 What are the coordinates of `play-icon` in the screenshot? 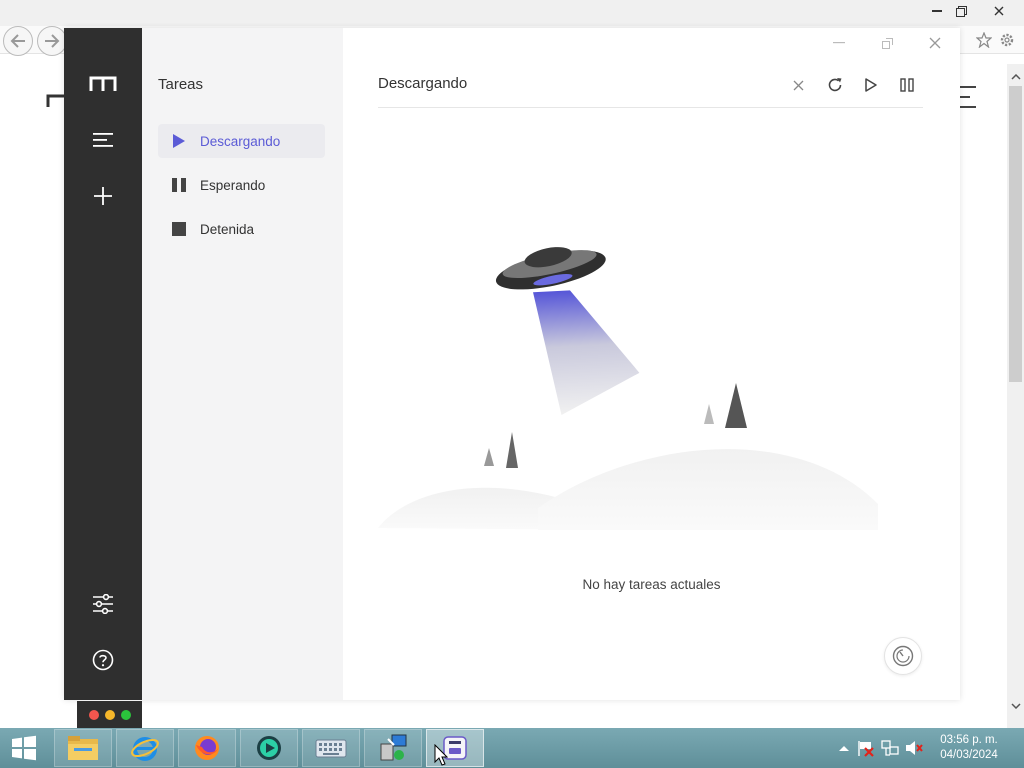 It's located at (179, 141).